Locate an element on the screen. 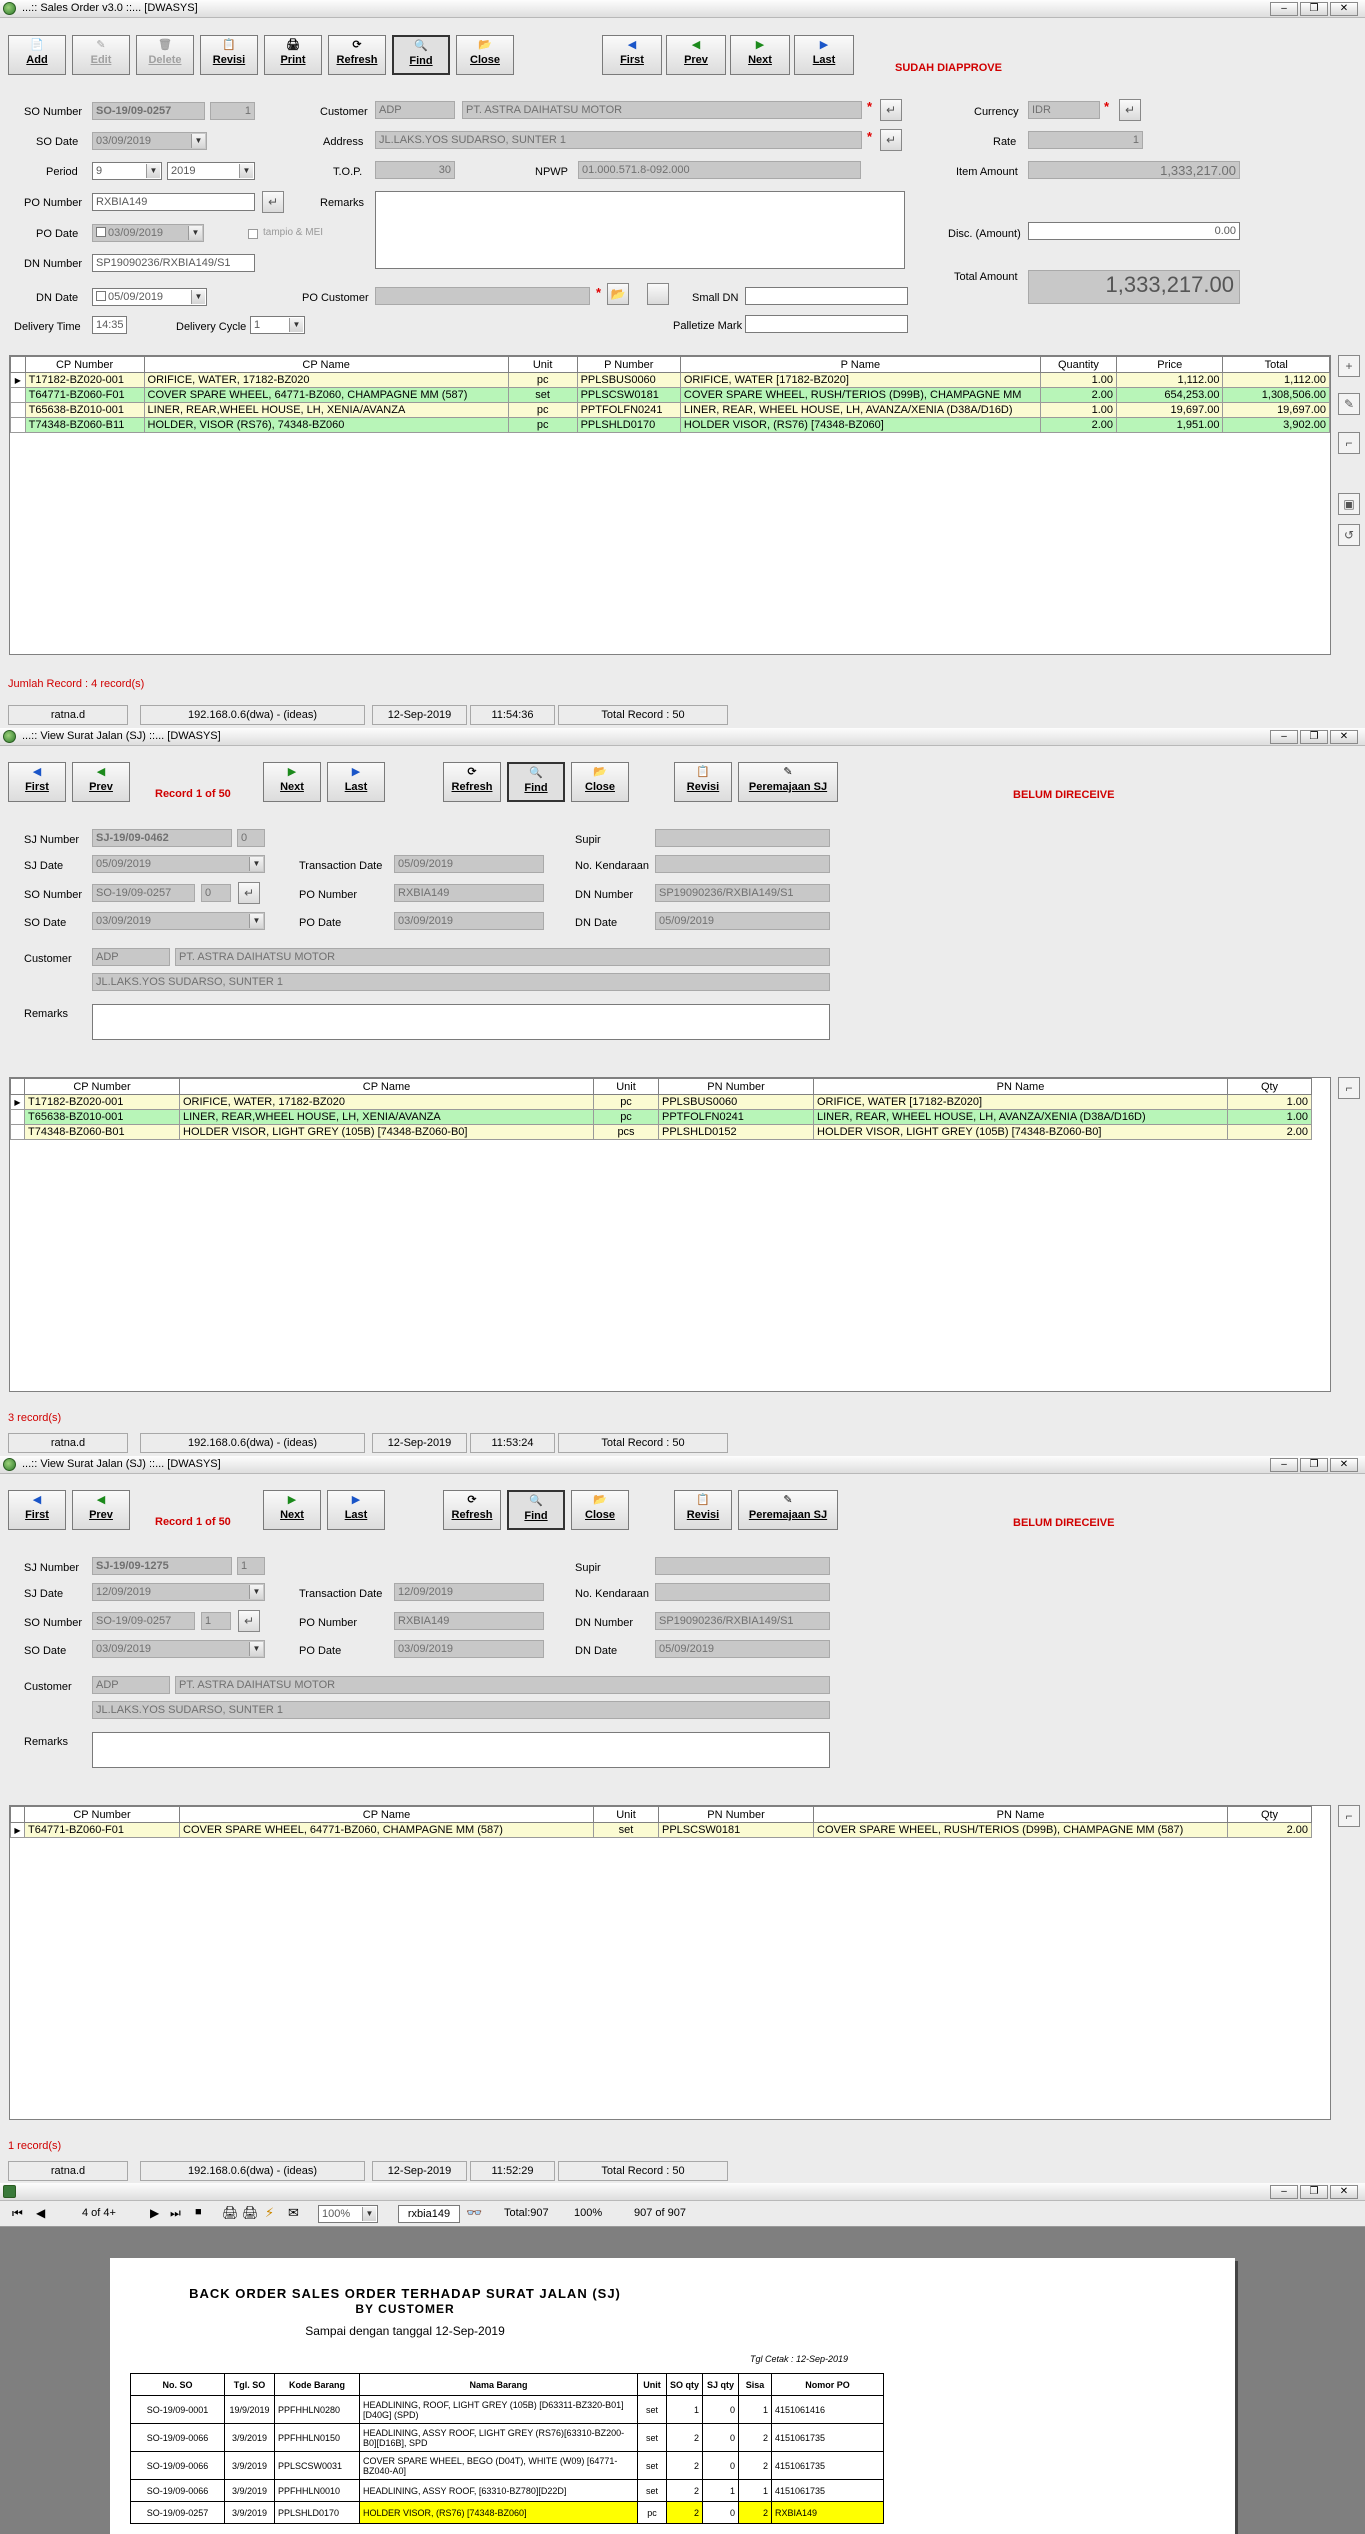 The width and height of the screenshot is (1365, 2534). stop-icon: ■ is located at coordinates (198, 2212).